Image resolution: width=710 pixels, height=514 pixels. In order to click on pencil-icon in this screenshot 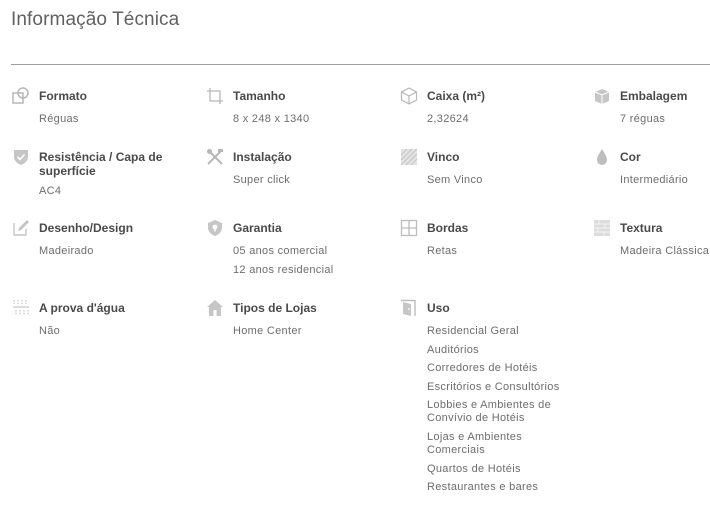, I will do `click(21, 228)`.